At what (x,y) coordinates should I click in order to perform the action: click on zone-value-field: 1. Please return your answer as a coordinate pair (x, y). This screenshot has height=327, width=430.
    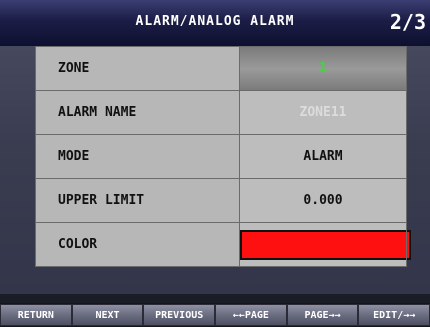
    Looking at the image, I should click on (323, 68).